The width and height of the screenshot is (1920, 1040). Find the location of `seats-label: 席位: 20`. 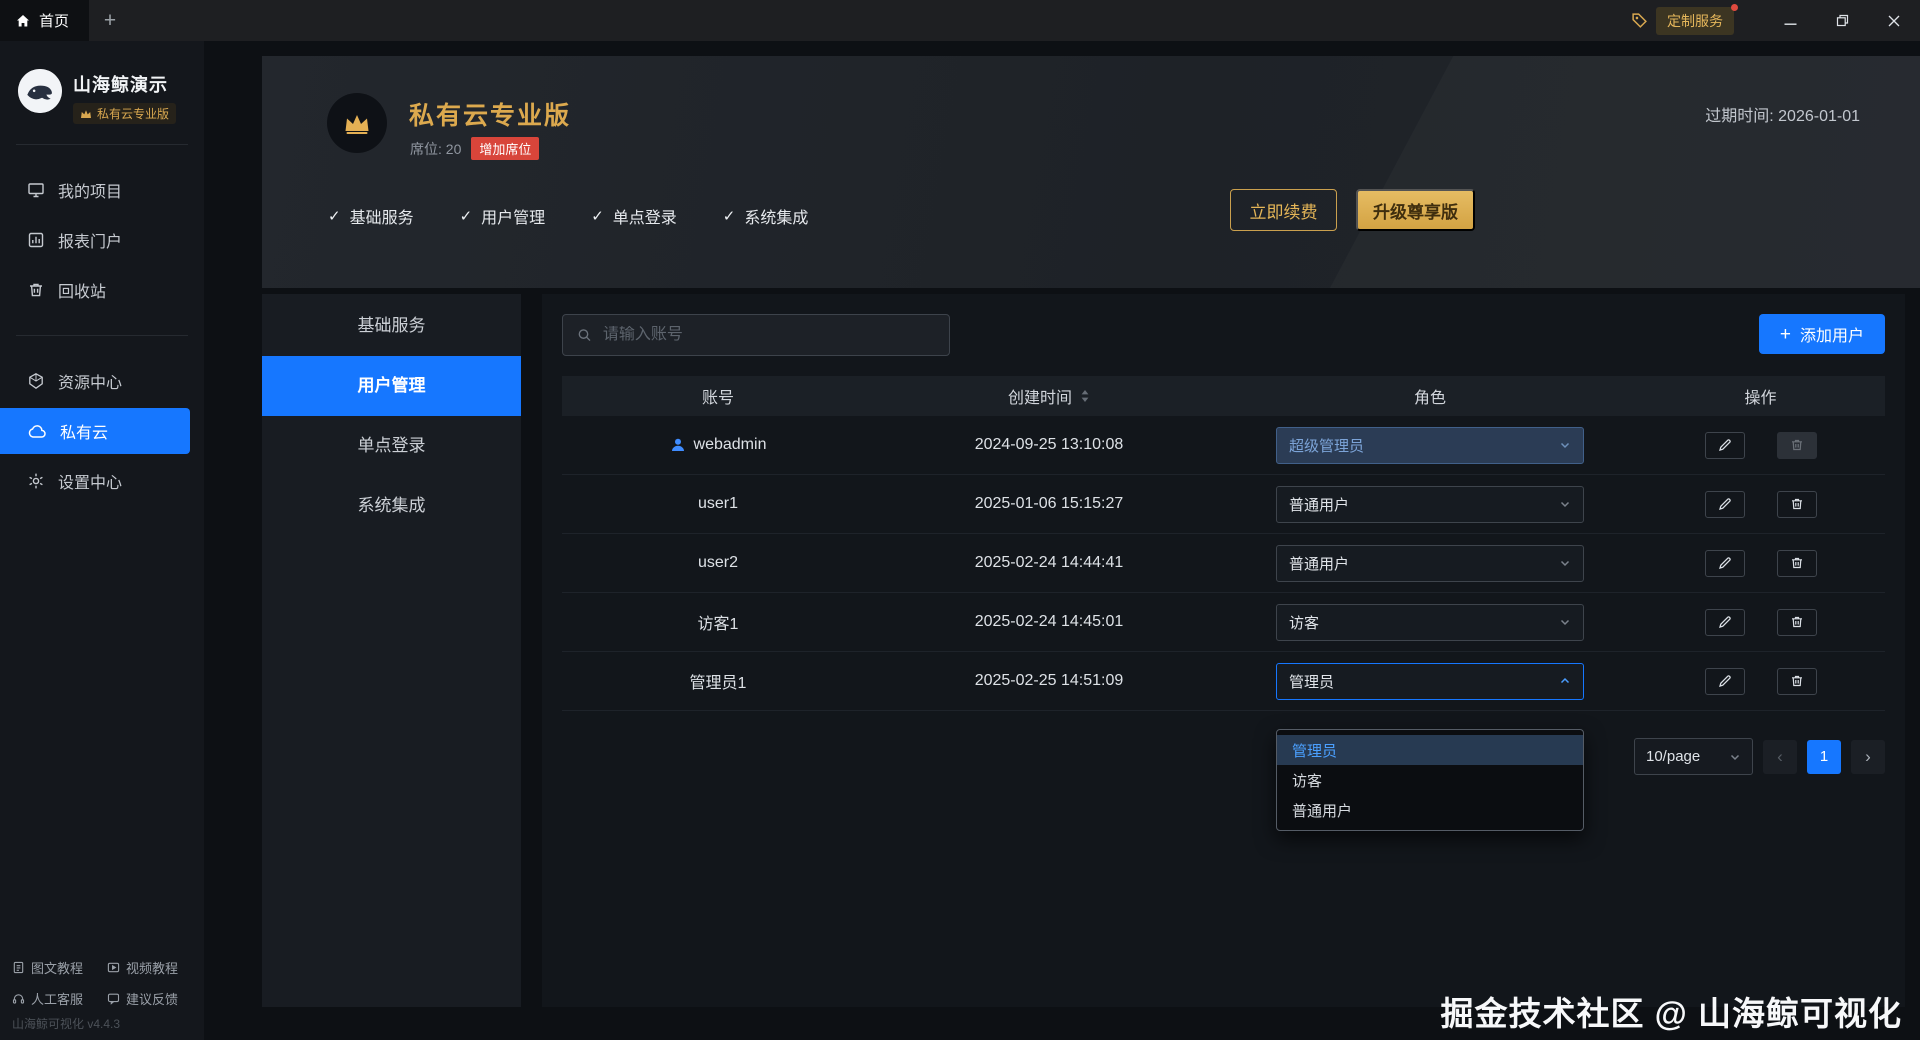

seats-label: 席位: 20 is located at coordinates (436, 148).